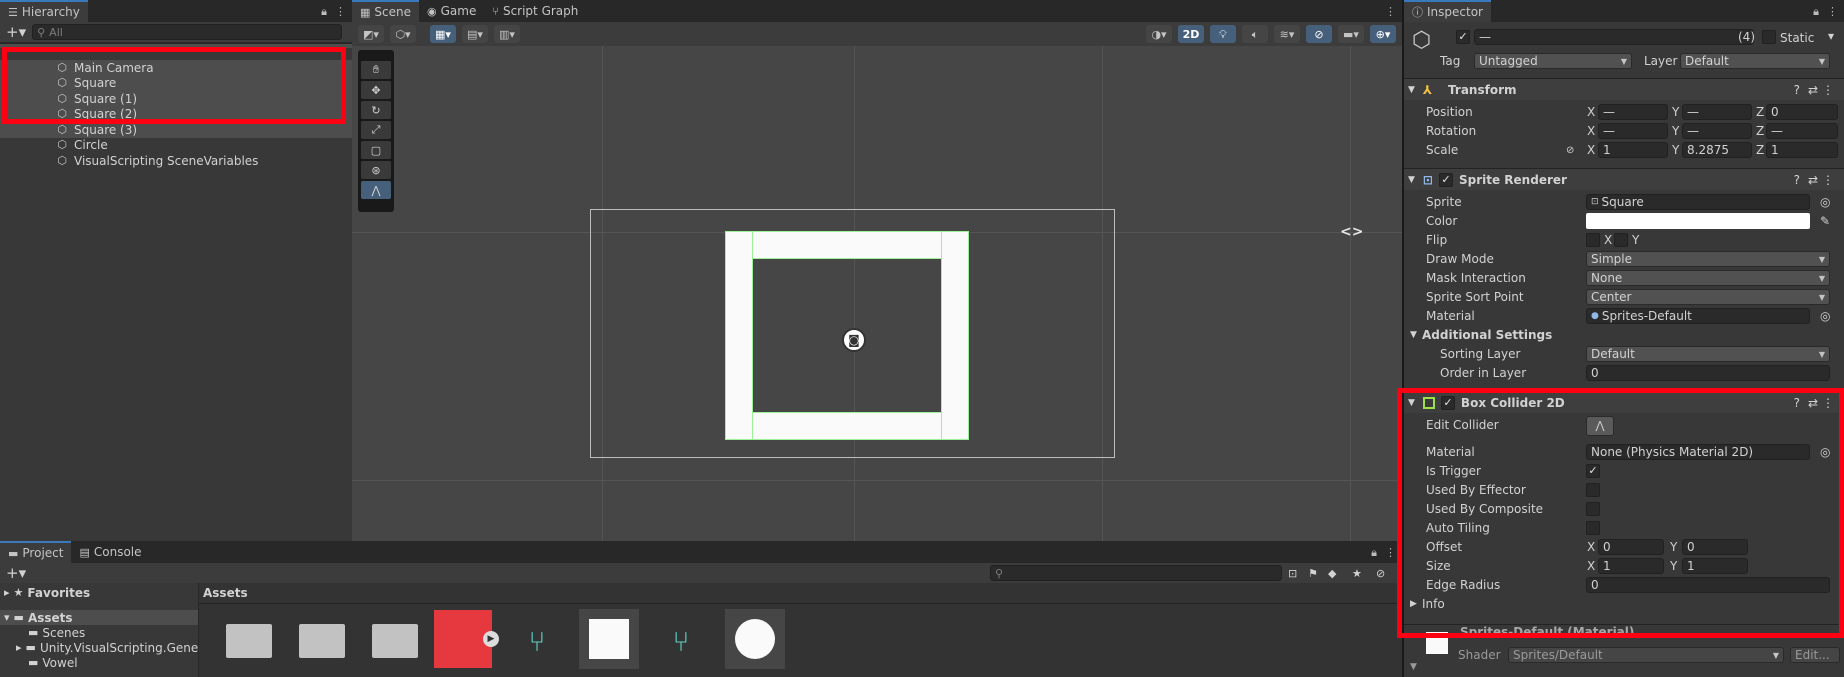 Image resolution: width=1844 pixels, height=677 pixels. I want to click on tab-scene: ▦ Scene, so click(385, 11).